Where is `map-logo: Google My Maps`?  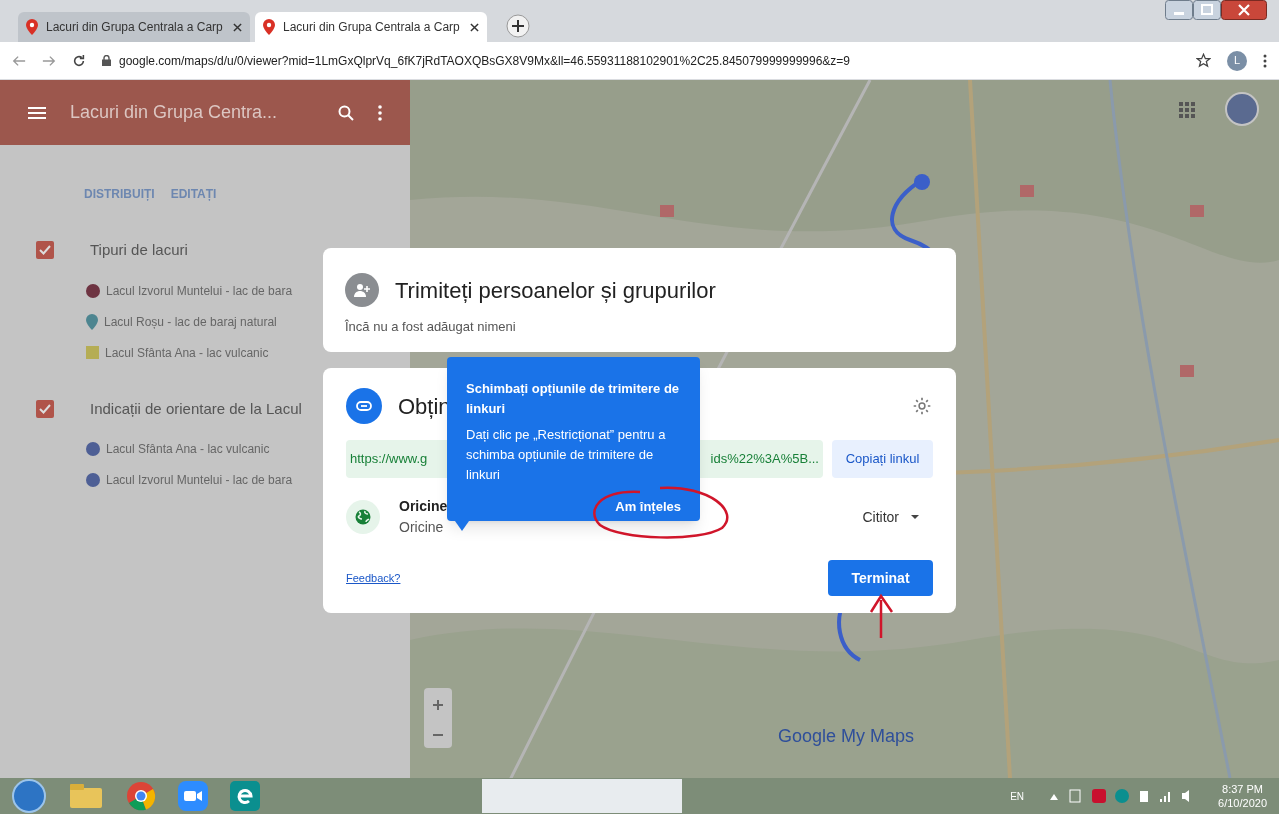
map-logo: Google My Maps is located at coordinates (846, 736).